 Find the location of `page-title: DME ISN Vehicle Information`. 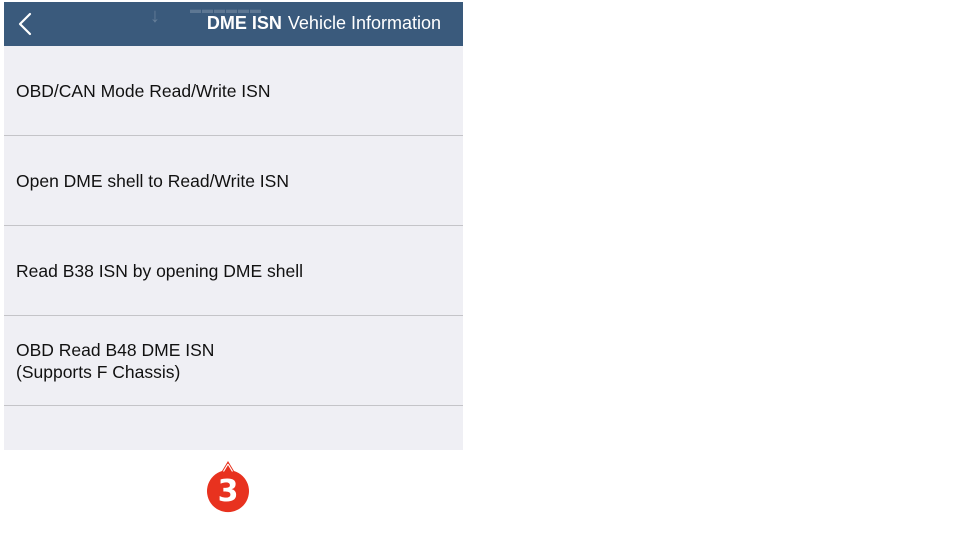

page-title: DME ISN Vehicle Information is located at coordinates (324, 23).